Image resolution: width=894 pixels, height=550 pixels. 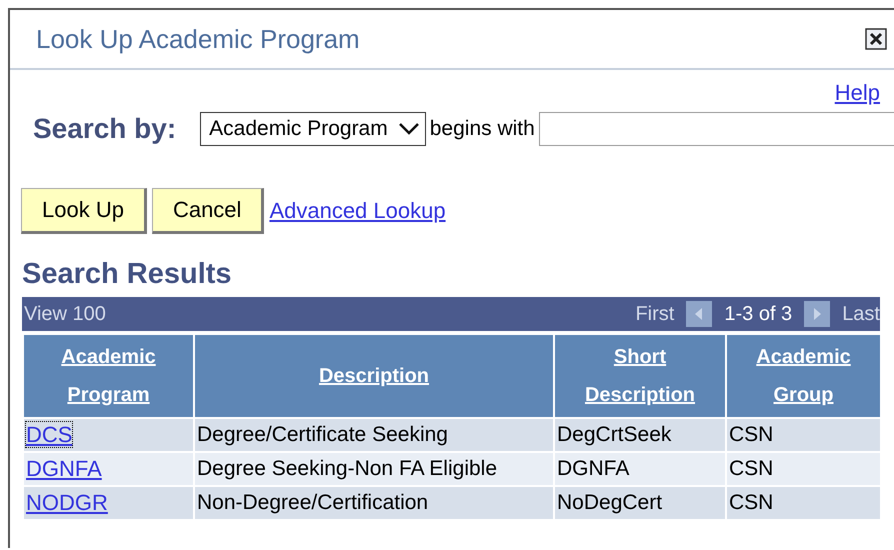 I want to click on column-header: Short Description, so click(x=640, y=376).